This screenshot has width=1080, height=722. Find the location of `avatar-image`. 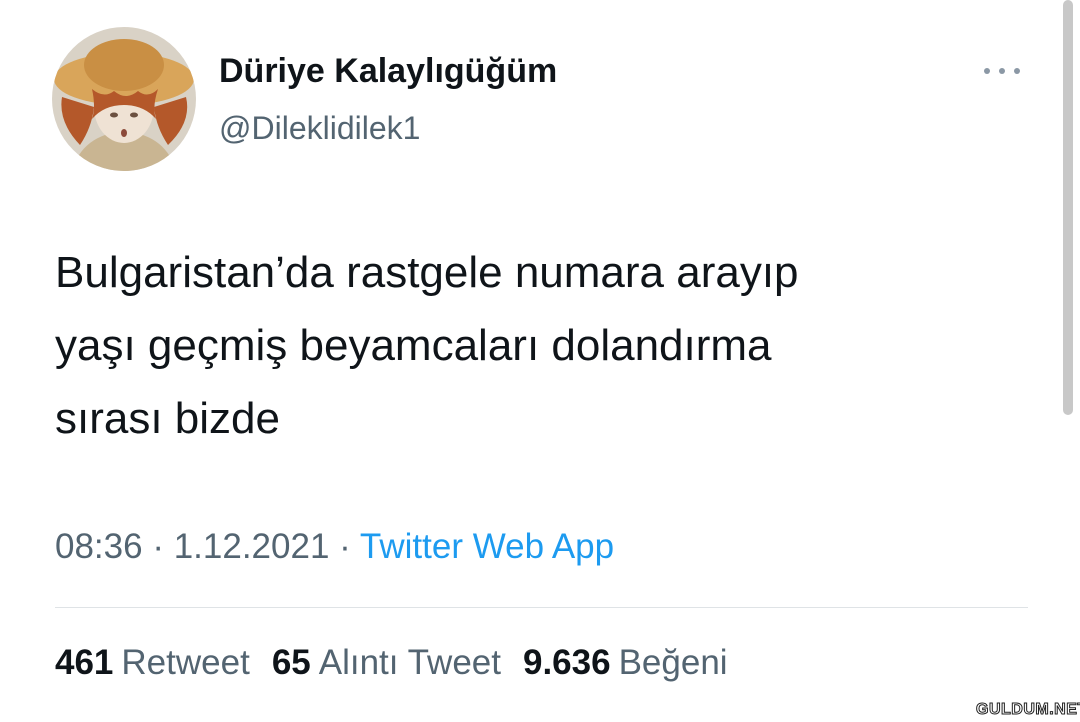

avatar-image is located at coordinates (124, 99).